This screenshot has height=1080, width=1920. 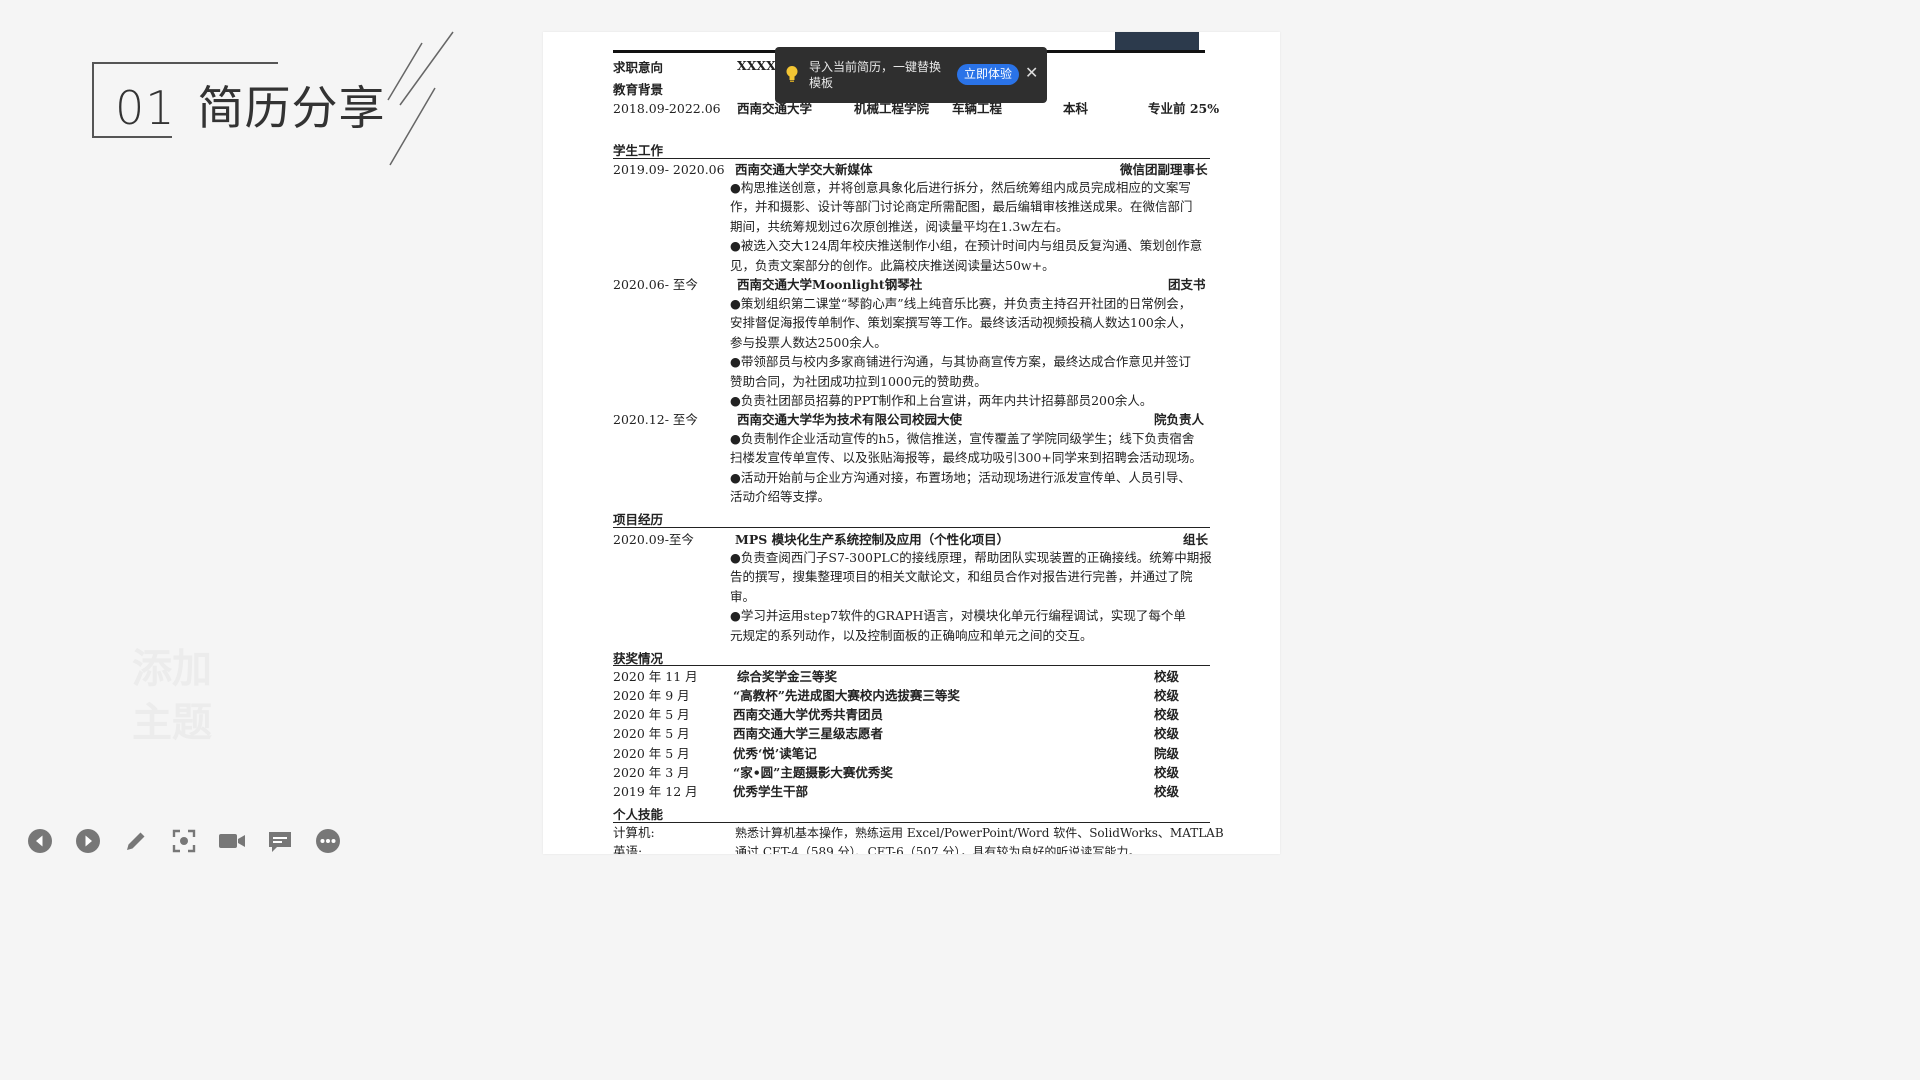 What do you see at coordinates (850, 419) in the screenshot?
I see `work-org: 西南交通大学华为技术有限公司校园大使` at bounding box center [850, 419].